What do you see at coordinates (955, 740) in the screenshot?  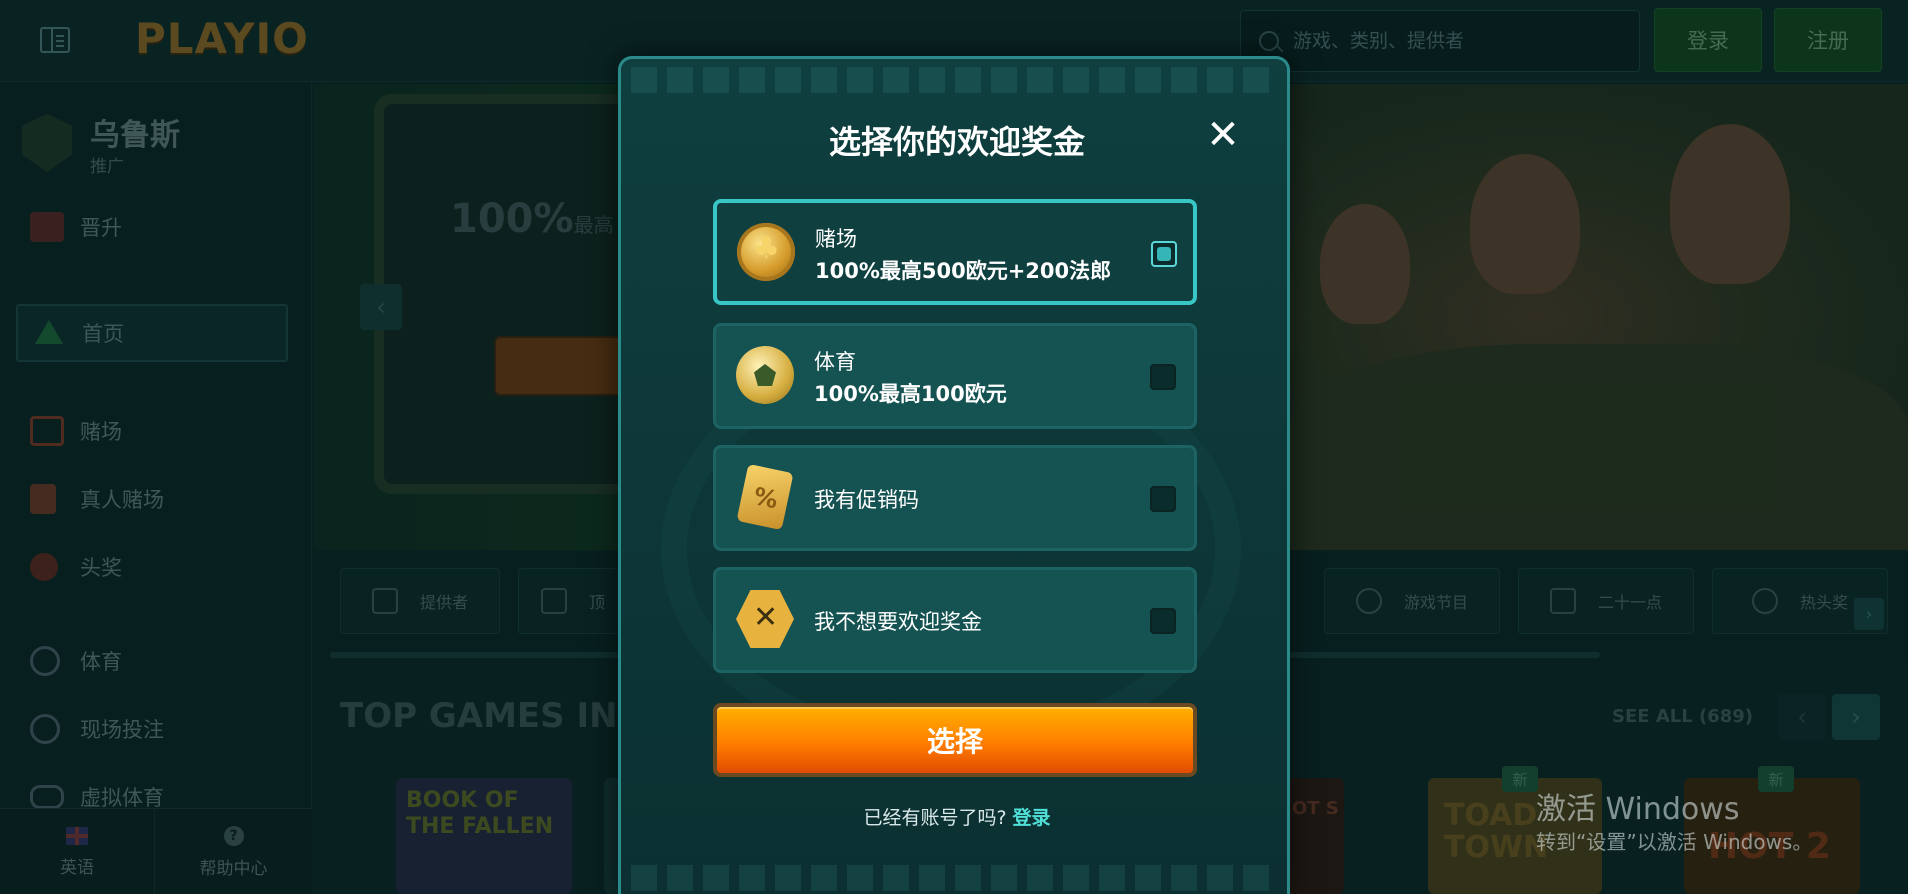 I see `select-button: 选择` at bounding box center [955, 740].